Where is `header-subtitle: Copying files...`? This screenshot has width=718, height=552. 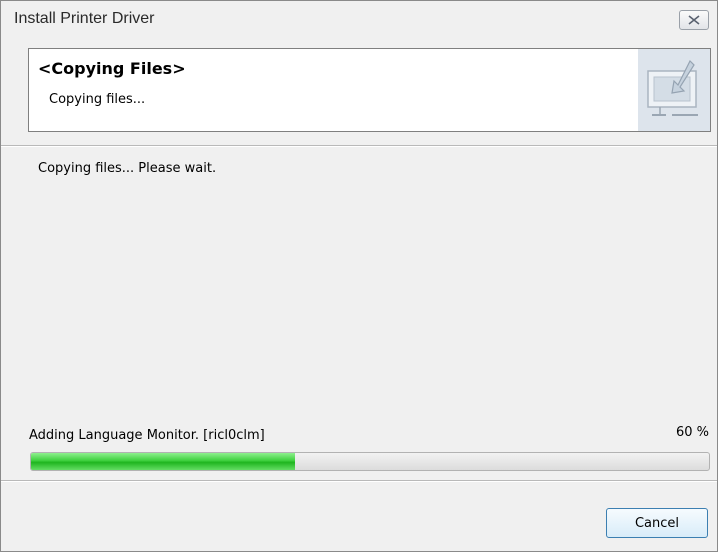 header-subtitle: Copying files... is located at coordinates (97, 99).